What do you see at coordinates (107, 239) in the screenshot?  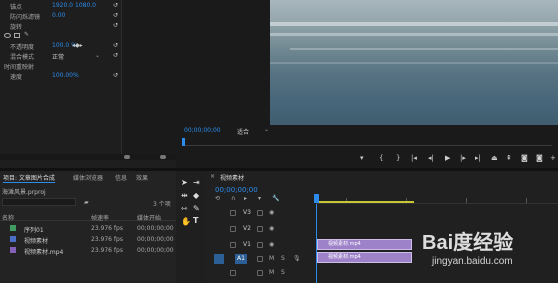 I see `item-fps: 23.976 fps` at bounding box center [107, 239].